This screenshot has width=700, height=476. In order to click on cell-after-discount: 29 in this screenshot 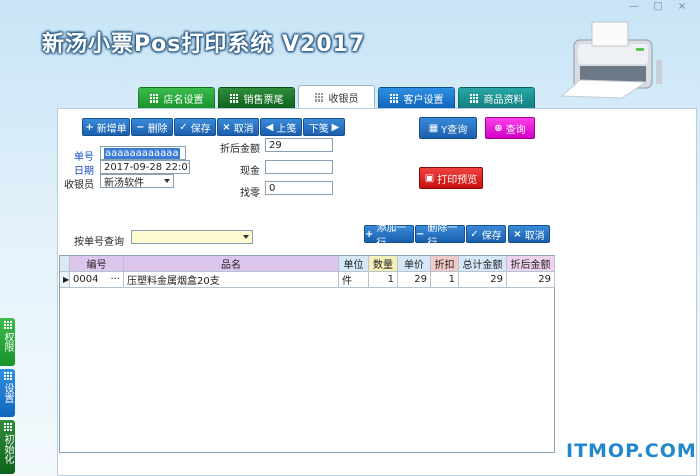, I will do `click(531, 280)`.